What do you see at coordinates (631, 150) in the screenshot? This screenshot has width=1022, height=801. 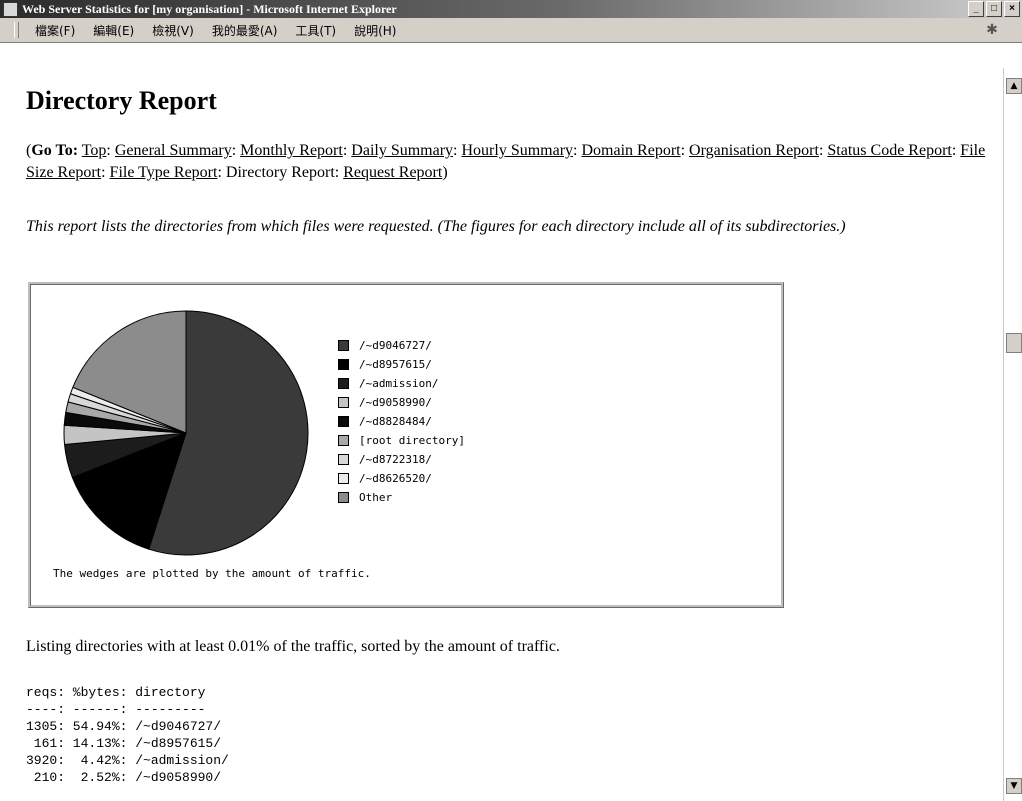 I see `link-domain-report: Domain Report` at bounding box center [631, 150].